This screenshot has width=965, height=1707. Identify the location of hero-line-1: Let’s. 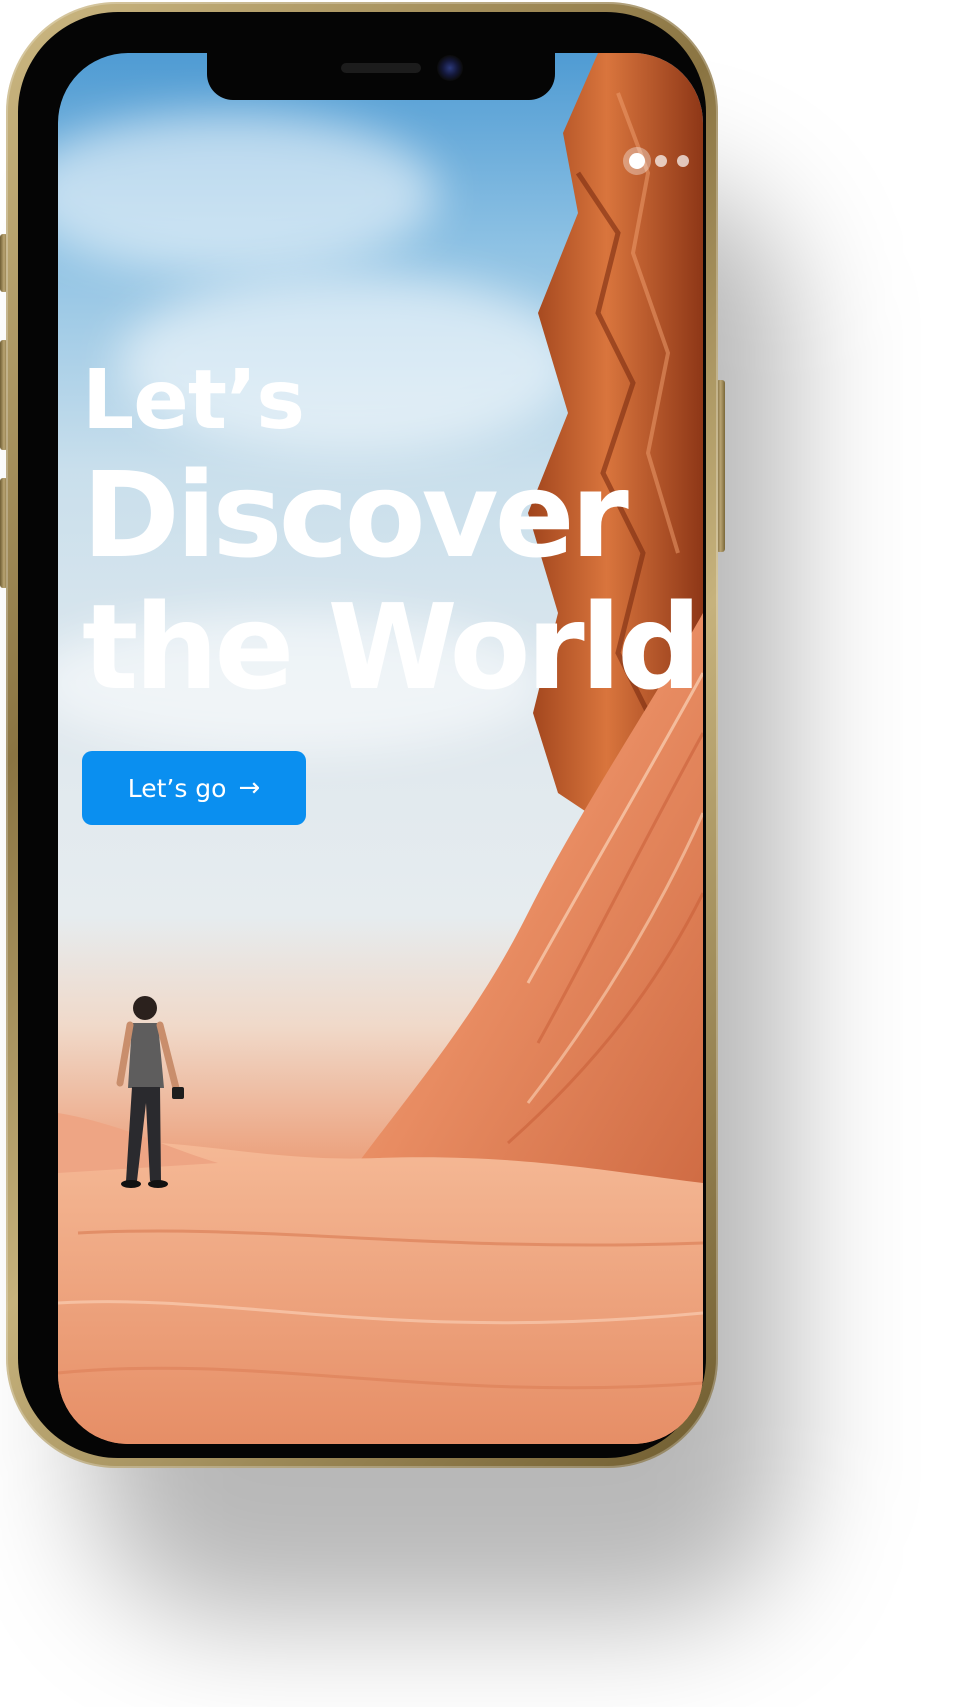
(193, 400).